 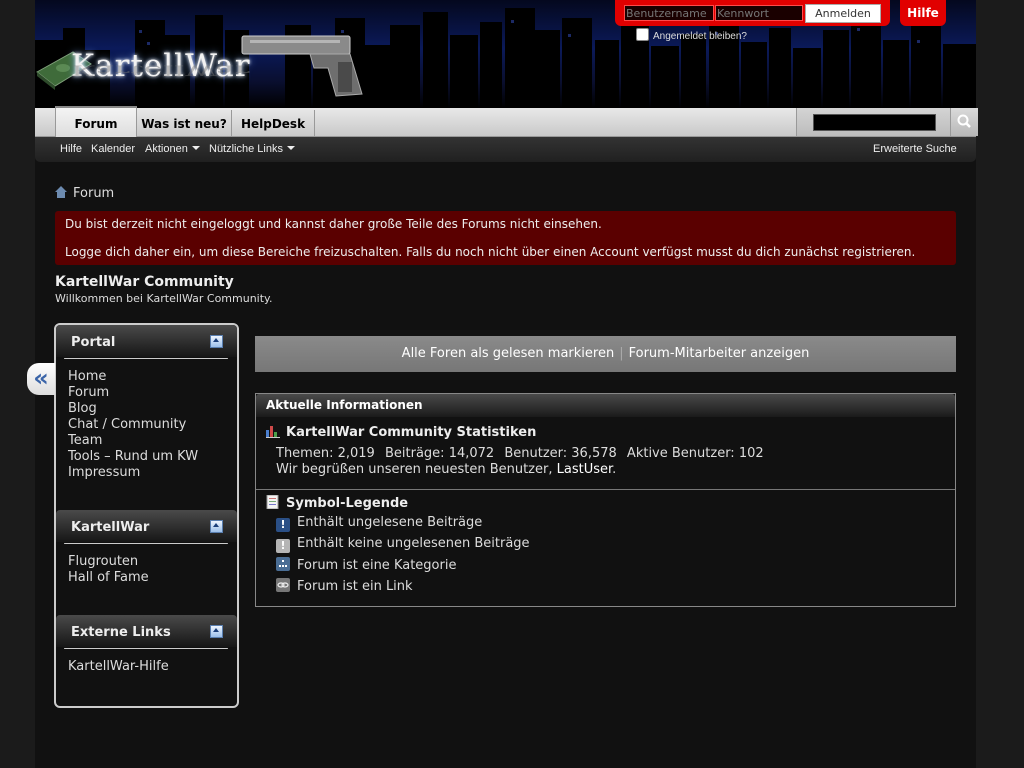 I want to click on help-button: Hilfe, so click(x=923, y=13).